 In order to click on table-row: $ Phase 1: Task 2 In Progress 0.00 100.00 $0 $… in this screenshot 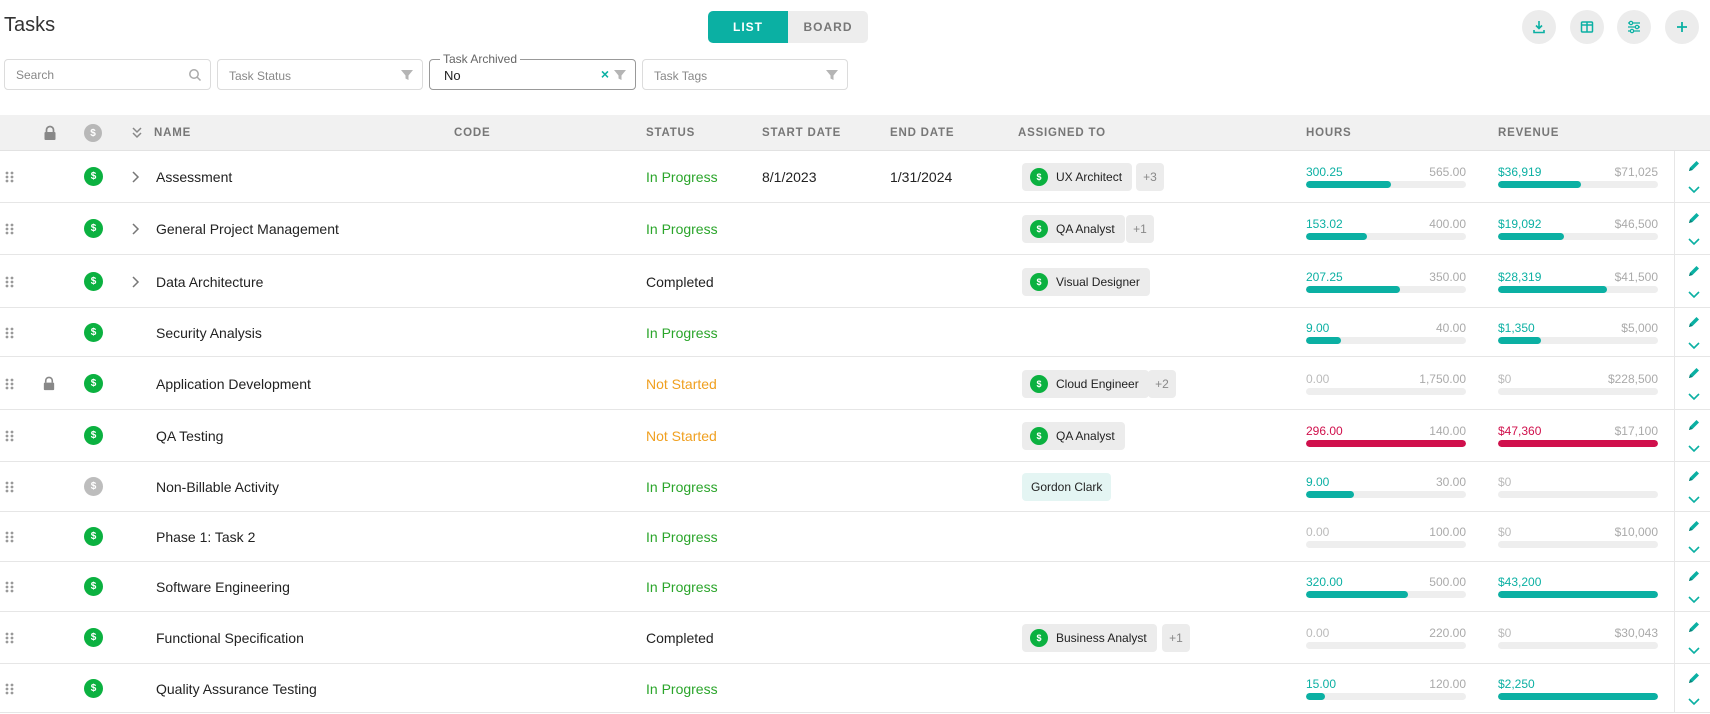, I will do `click(855, 537)`.